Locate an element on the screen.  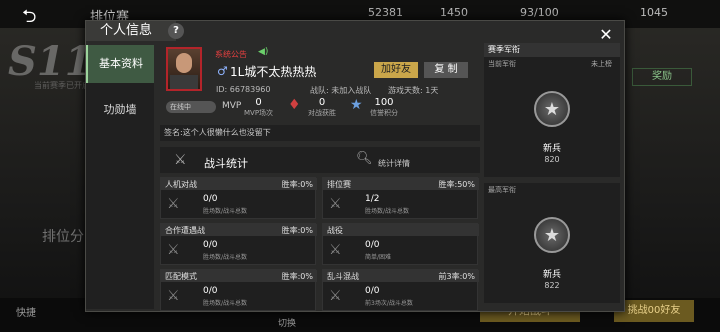
side-nav: 基本资料 功勋墙 is located at coordinates (120, 177).